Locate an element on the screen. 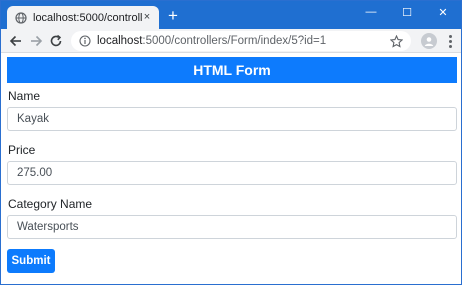 Image resolution: width=462 pixels, height=285 pixels. close-window-button: ✕ is located at coordinates (443, 12).